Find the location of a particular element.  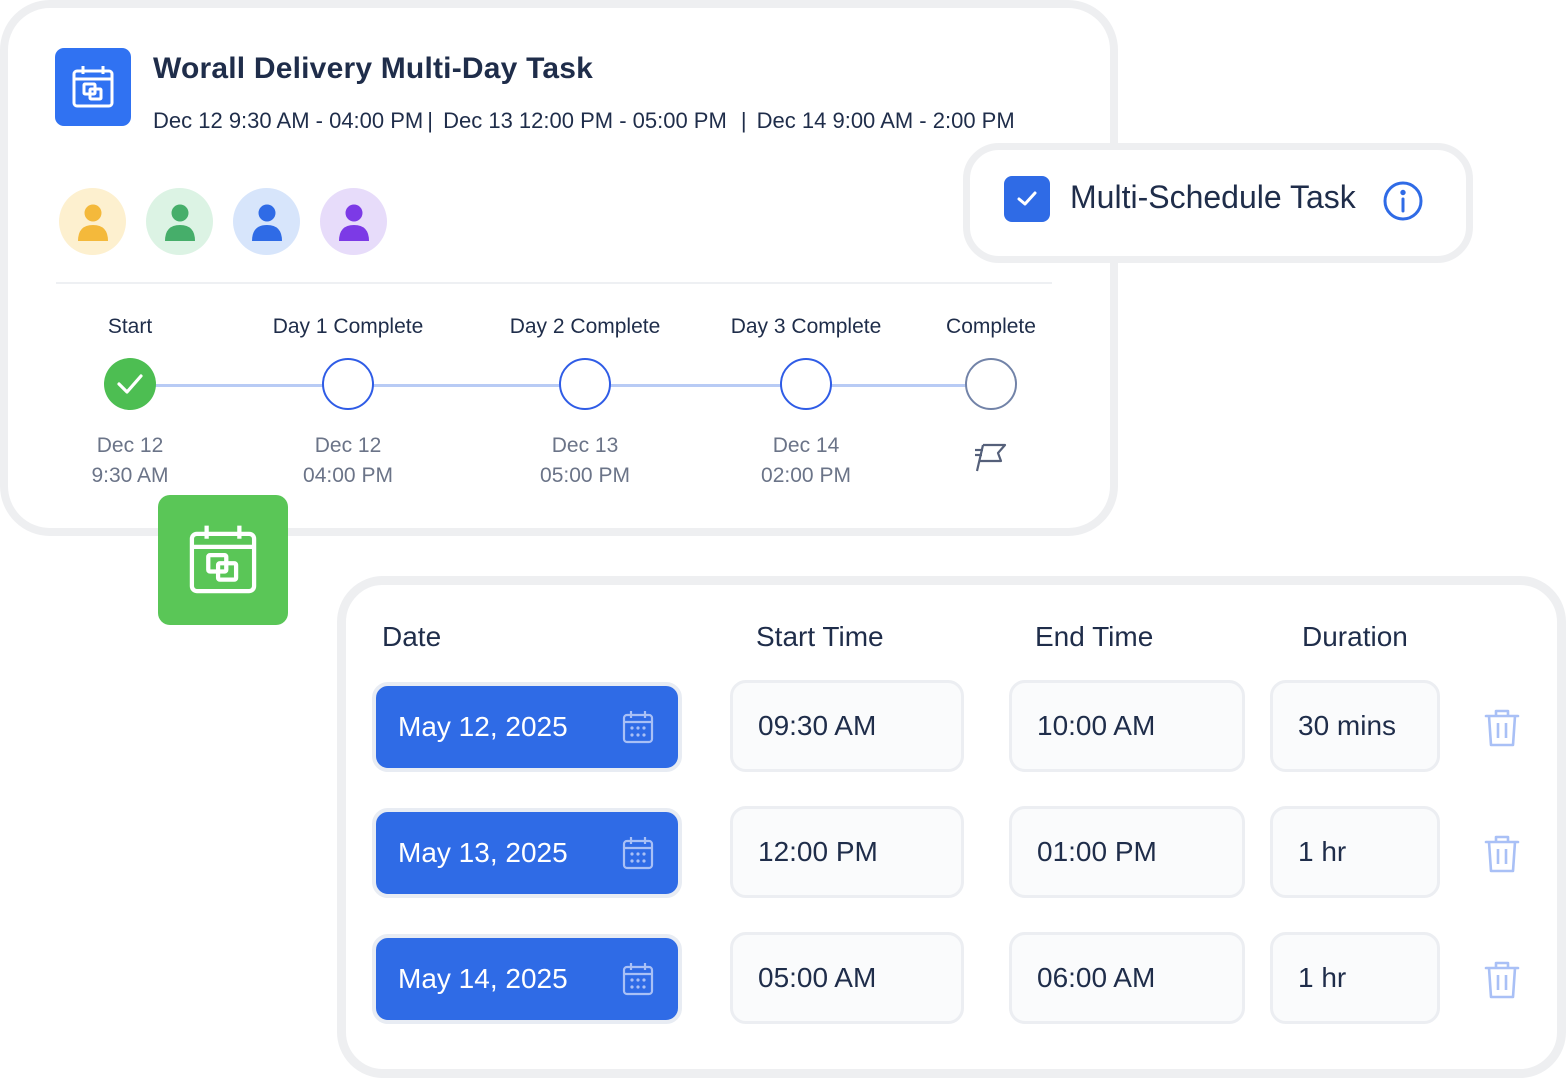

step-date: Dec 14 is located at coordinates (806, 445).